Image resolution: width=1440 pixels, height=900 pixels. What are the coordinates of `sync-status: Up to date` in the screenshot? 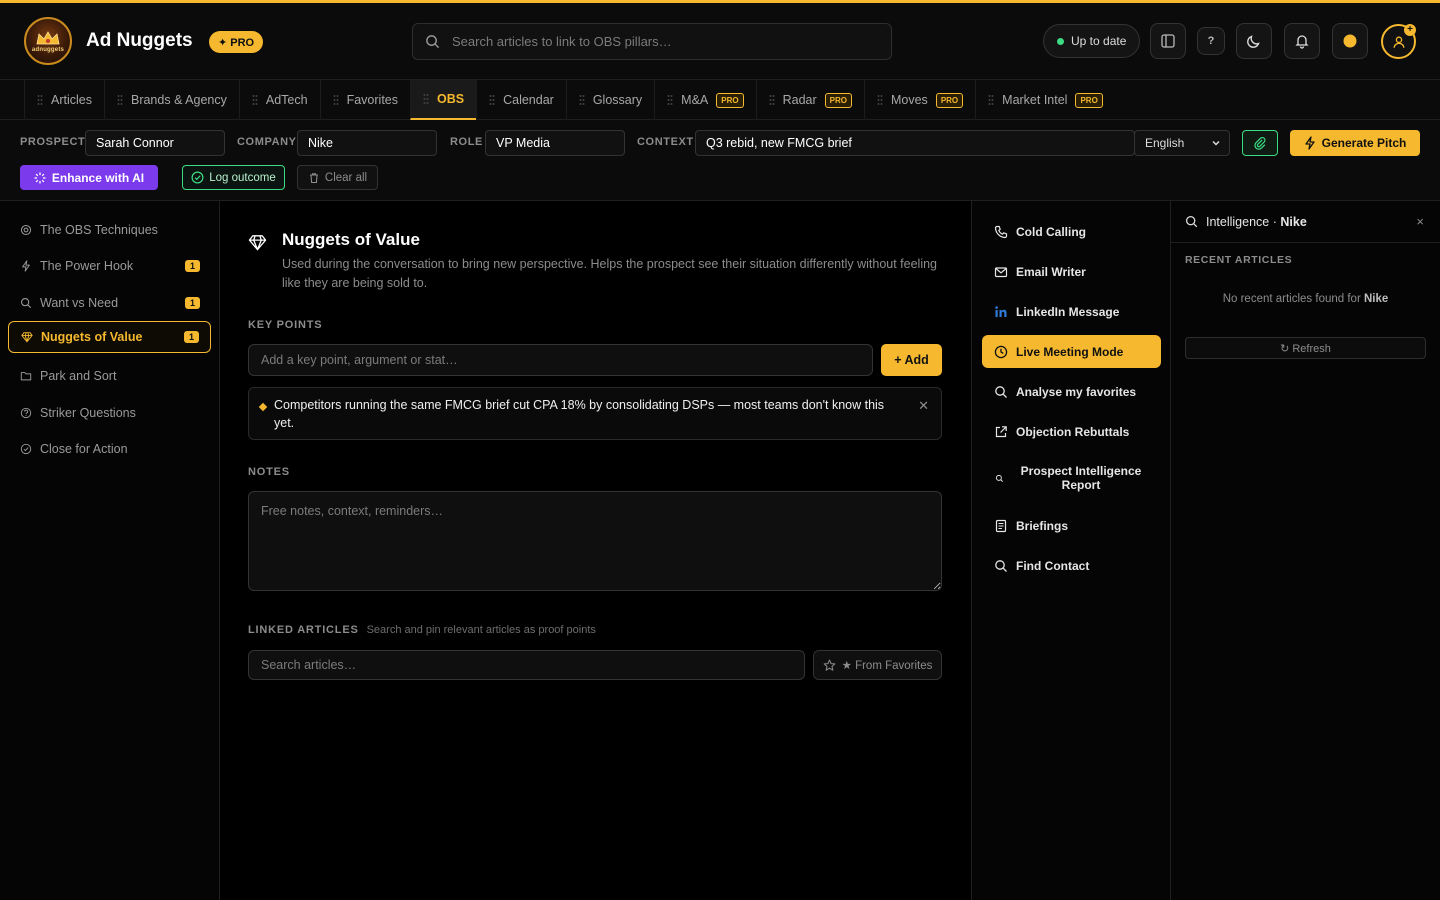 It's located at (1092, 41).